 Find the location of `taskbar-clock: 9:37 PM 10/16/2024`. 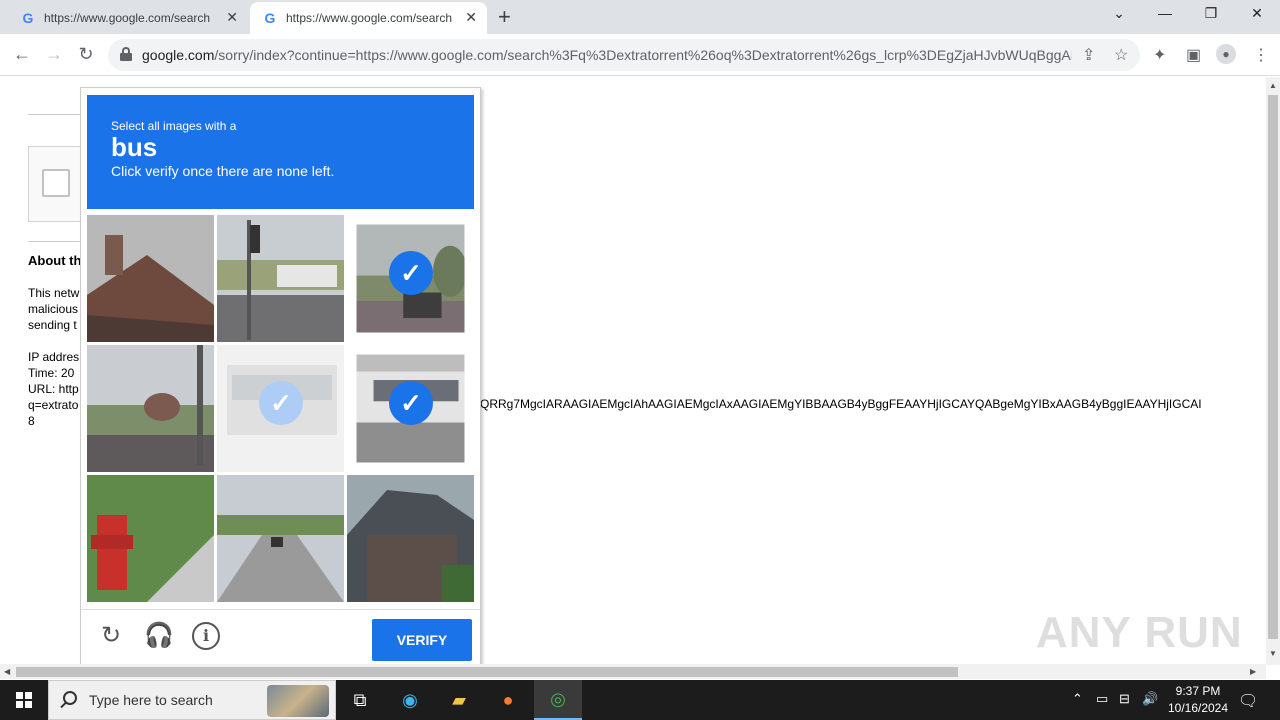

taskbar-clock: 9:37 PM 10/16/2024 is located at coordinates (1198, 700).